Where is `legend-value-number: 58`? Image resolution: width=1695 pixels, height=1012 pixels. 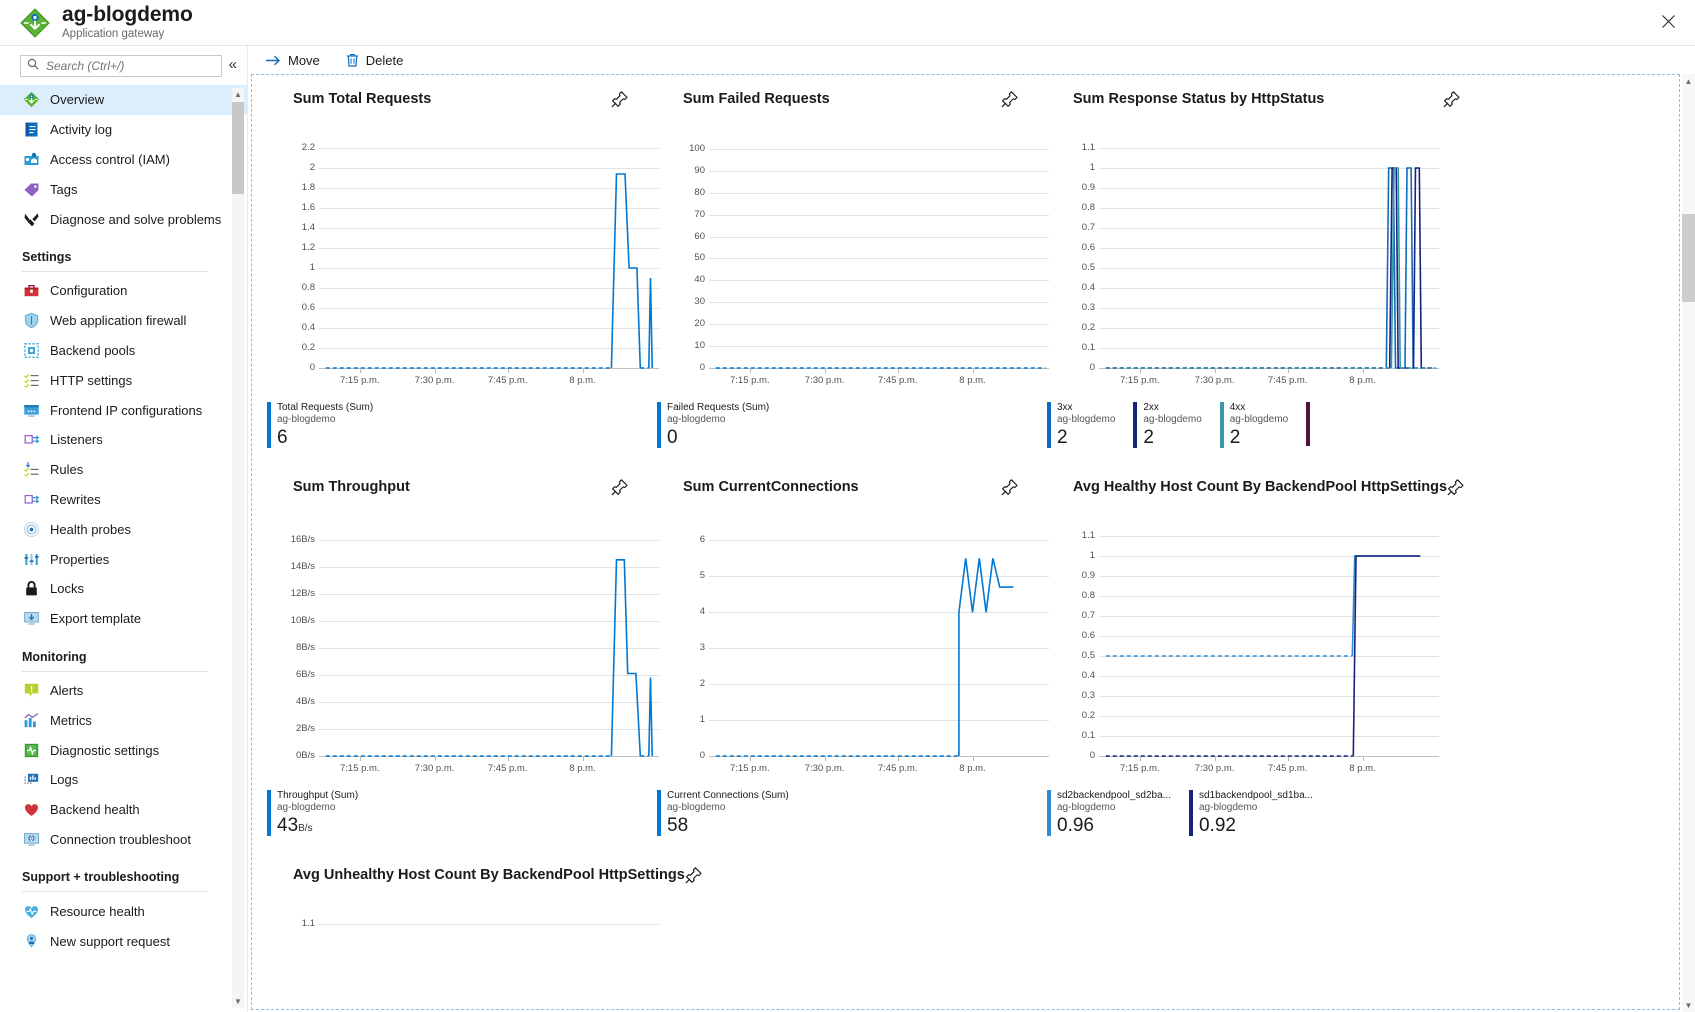
legend-value-number: 58 is located at coordinates (678, 825).